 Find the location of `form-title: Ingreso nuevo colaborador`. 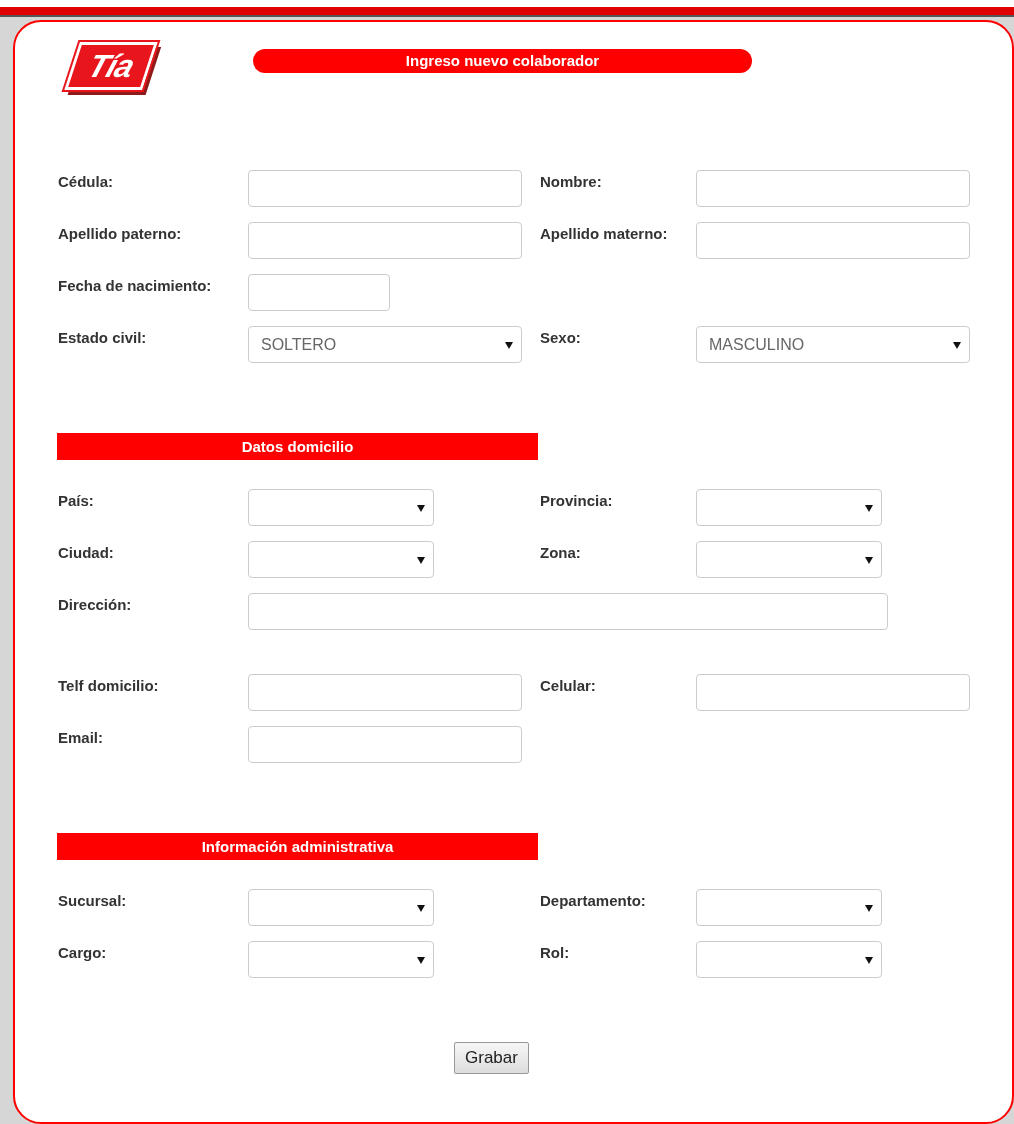

form-title: Ingreso nuevo colaborador is located at coordinates (502, 61).